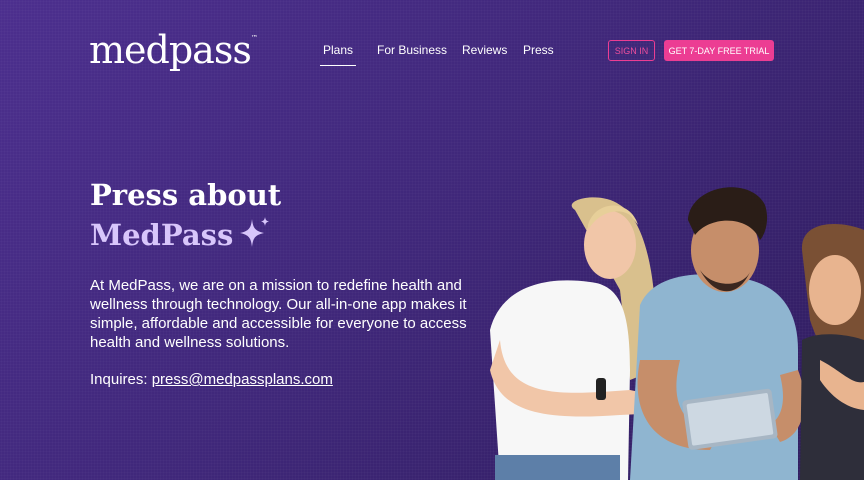 This screenshot has height=480, width=864. Describe the element at coordinates (242, 379) in the screenshot. I see `press-email-link: press@medpassplans.com` at that location.